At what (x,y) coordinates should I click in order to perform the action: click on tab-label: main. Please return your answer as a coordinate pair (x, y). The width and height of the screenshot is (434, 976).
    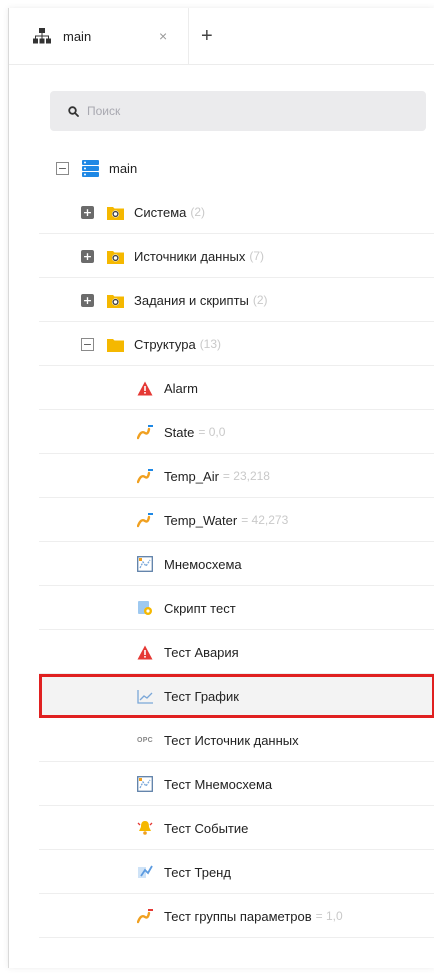
    Looking at the image, I should click on (77, 36).